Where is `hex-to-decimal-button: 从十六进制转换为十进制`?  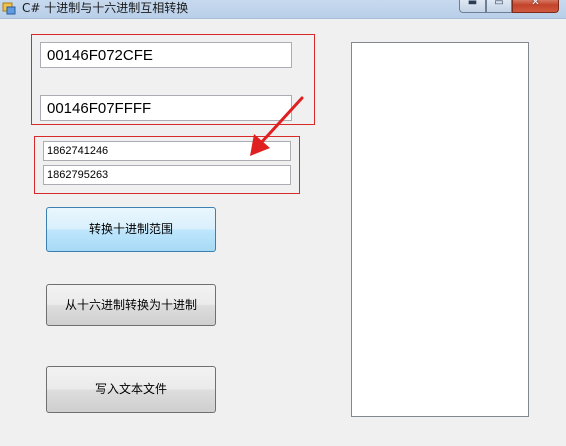 hex-to-decimal-button: 从十六进制转换为十进制 is located at coordinates (131, 305).